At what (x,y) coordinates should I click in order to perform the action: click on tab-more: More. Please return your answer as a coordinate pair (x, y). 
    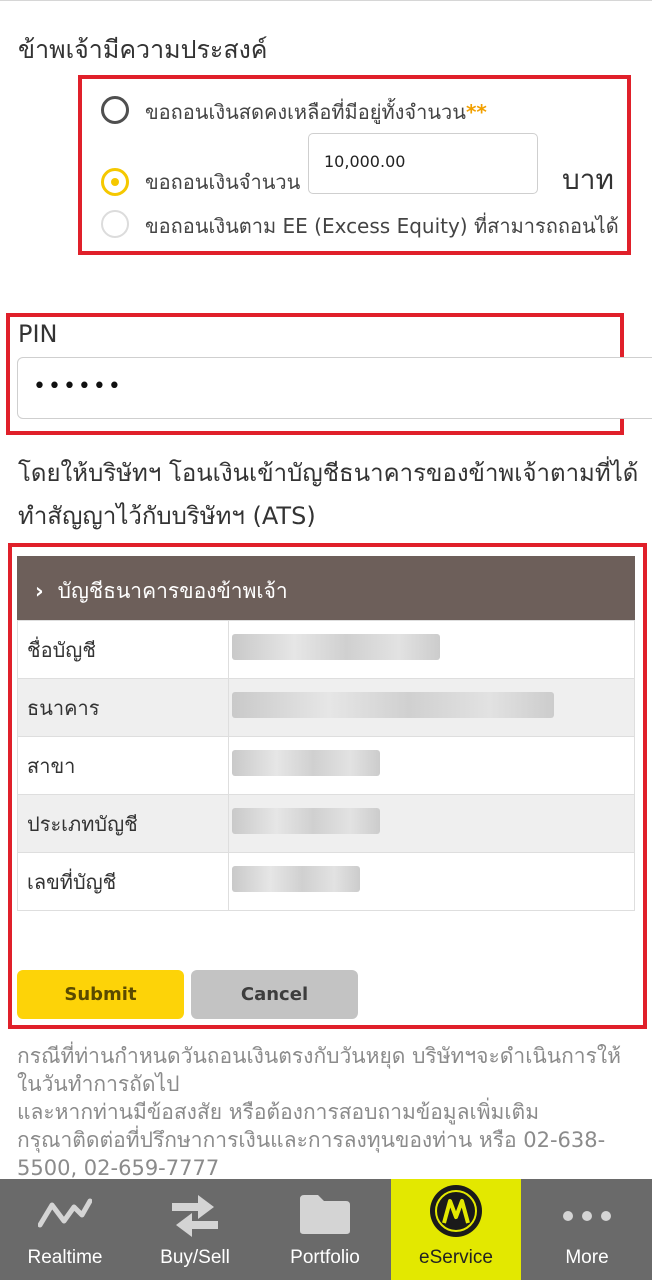
    Looking at the image, I should click on (587, 1229).